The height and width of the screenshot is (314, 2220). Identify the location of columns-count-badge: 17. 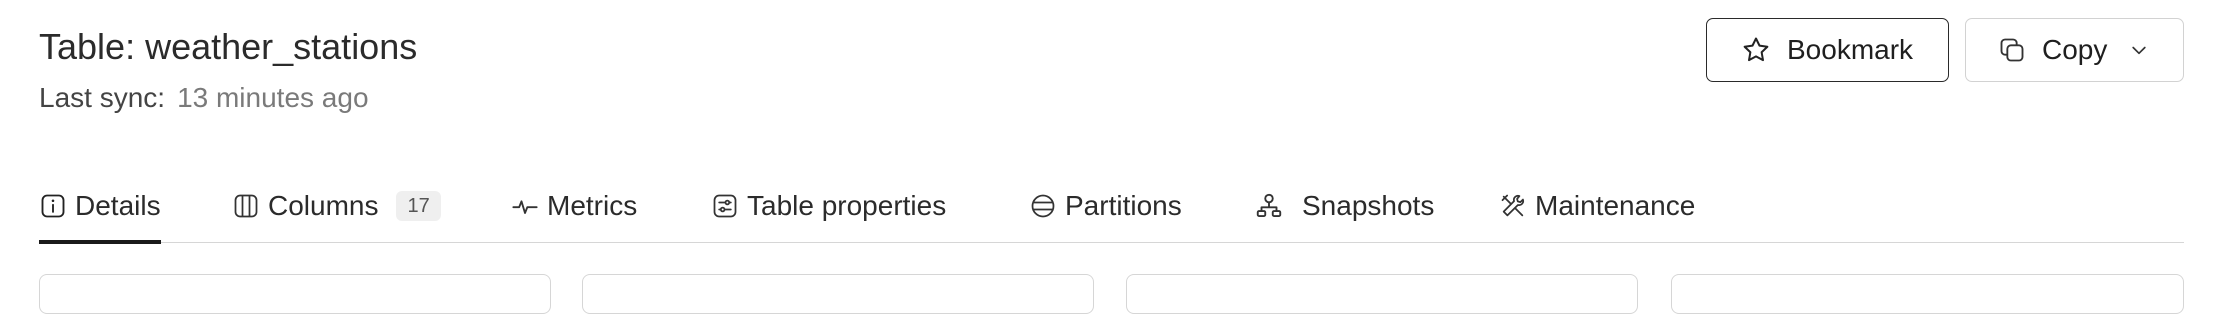
(418, 206).